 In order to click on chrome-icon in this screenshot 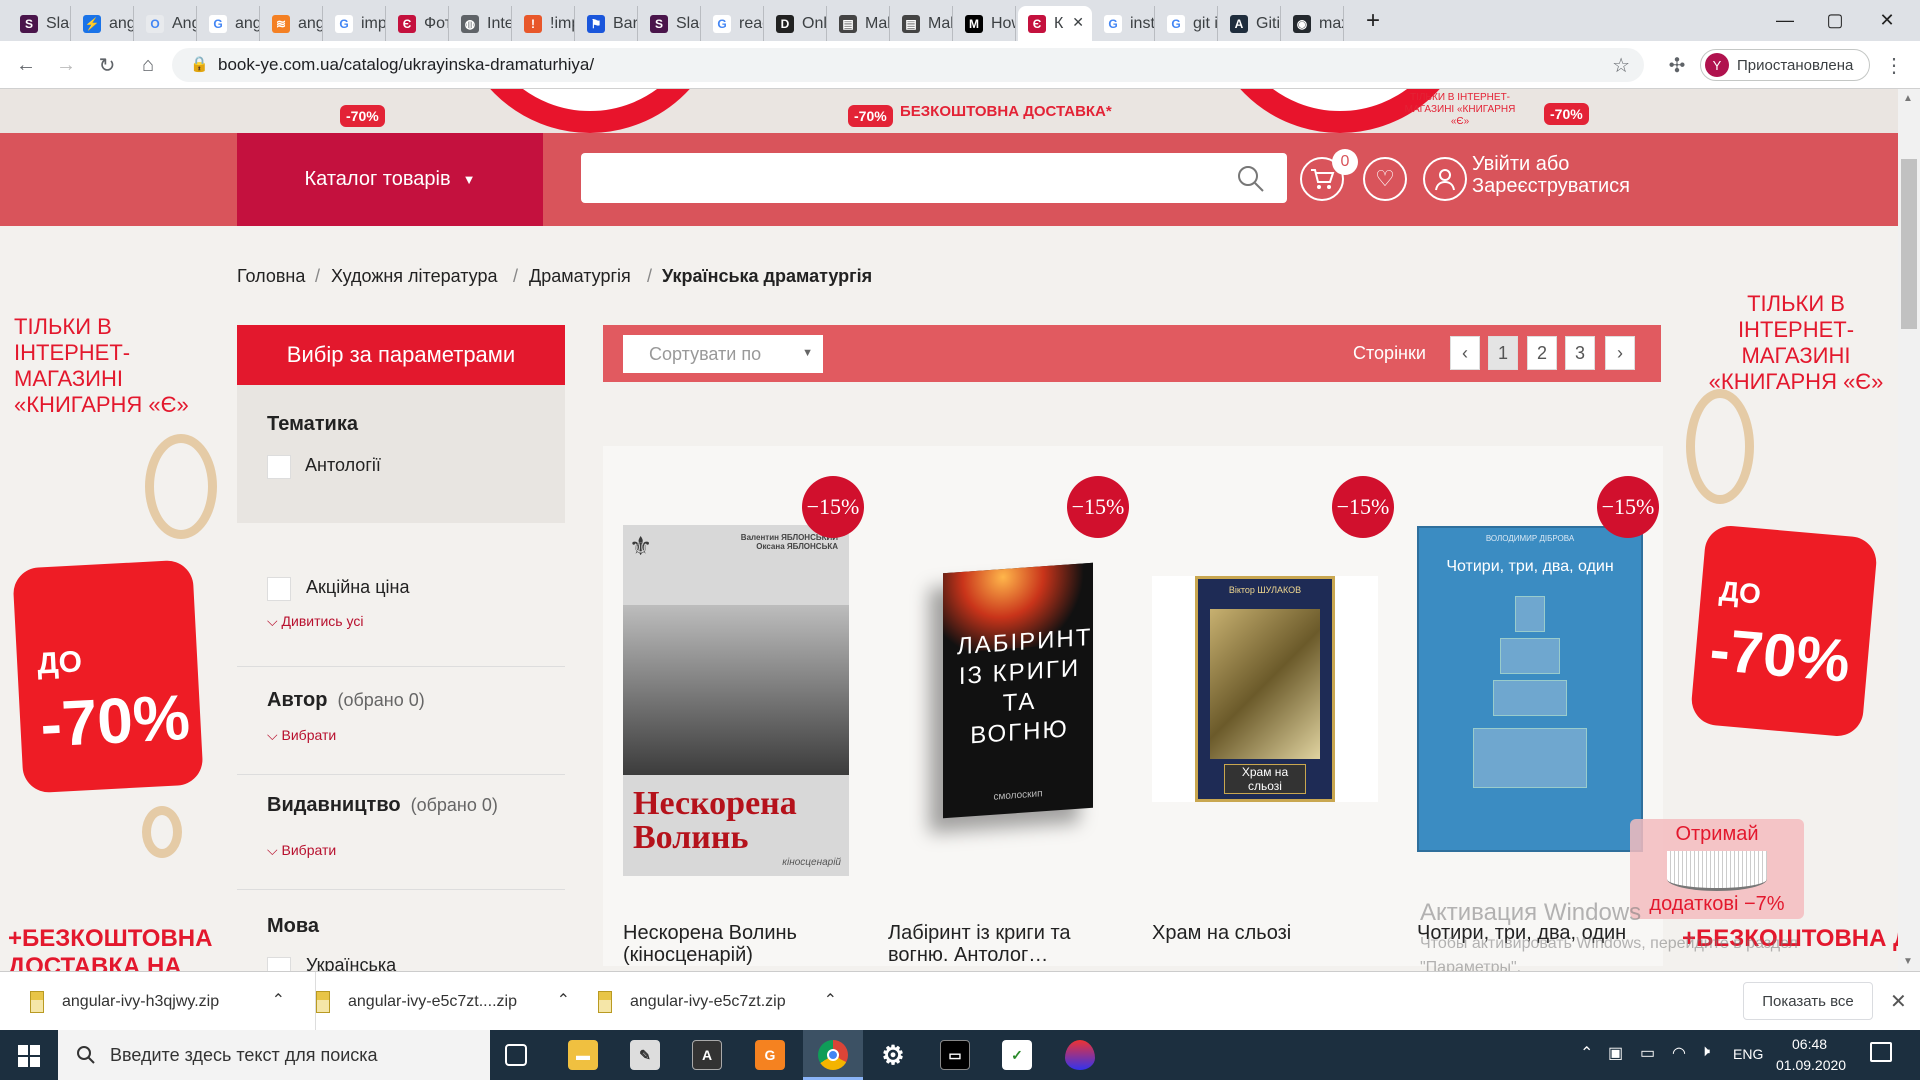, I will do `click(833, 1055)`.